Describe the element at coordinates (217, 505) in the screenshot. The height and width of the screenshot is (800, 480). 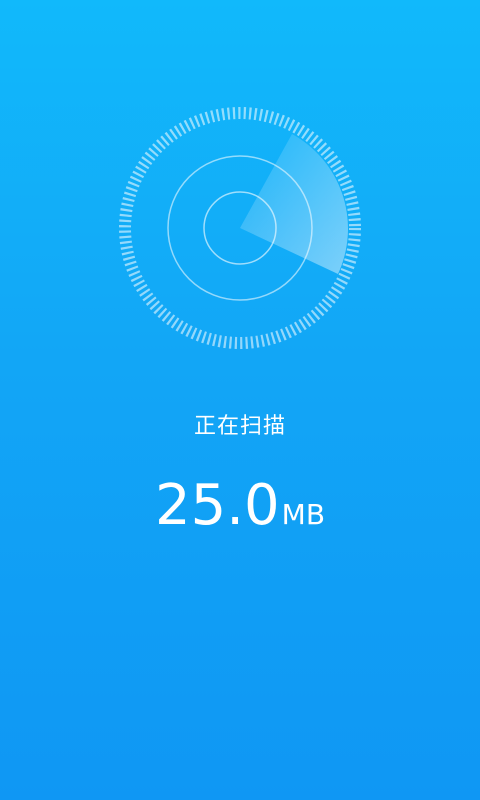
I see `scanned-size-value: 25.0` at that location.